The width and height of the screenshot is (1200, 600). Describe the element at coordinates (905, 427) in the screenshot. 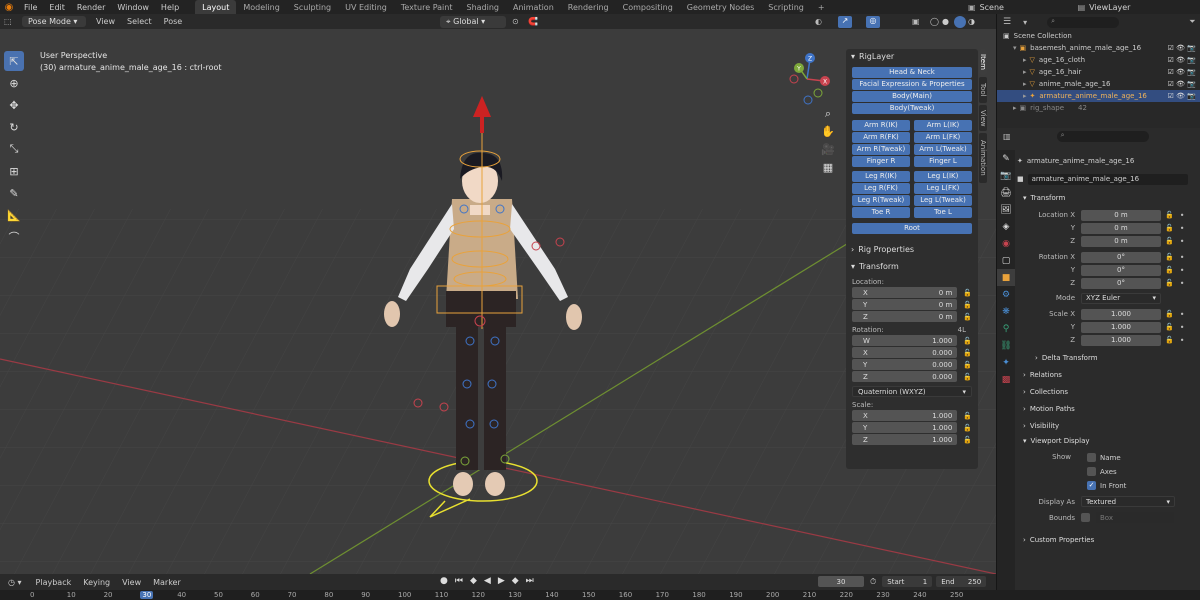

I see `np-scale-field: Y 1.000` at that location.